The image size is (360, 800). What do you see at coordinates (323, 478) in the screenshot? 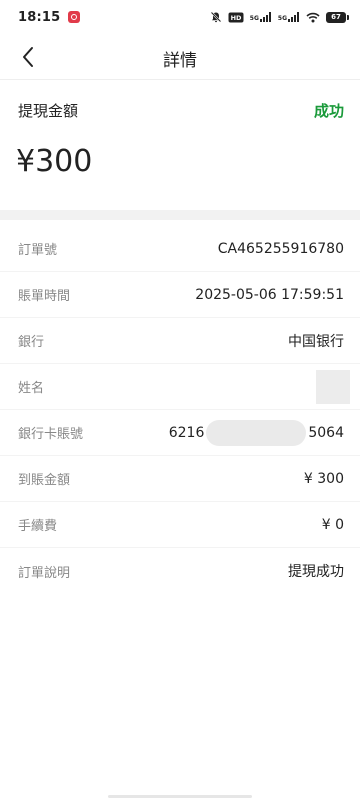
I see `received-amount-value: ¥ 300` at bounding box center [323, 478].